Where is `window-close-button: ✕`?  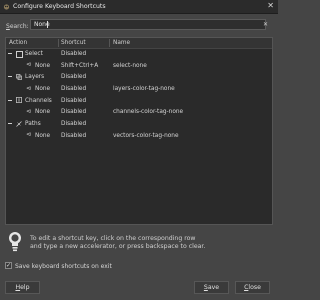 window-close-button: ✕ is located at coordinates (270, 6).